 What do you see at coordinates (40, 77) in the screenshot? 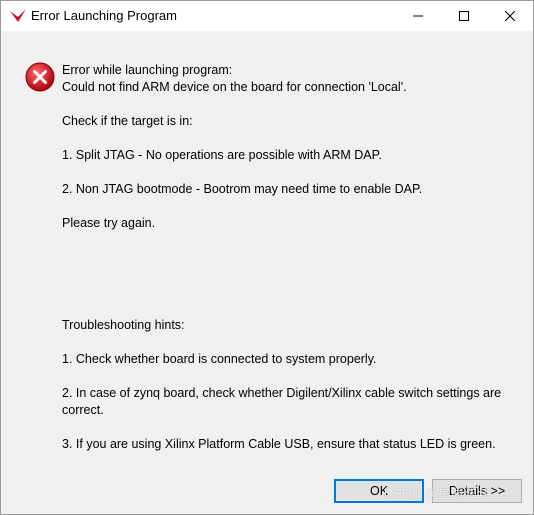
I see `error-icon` at bounding box center [40, 77].